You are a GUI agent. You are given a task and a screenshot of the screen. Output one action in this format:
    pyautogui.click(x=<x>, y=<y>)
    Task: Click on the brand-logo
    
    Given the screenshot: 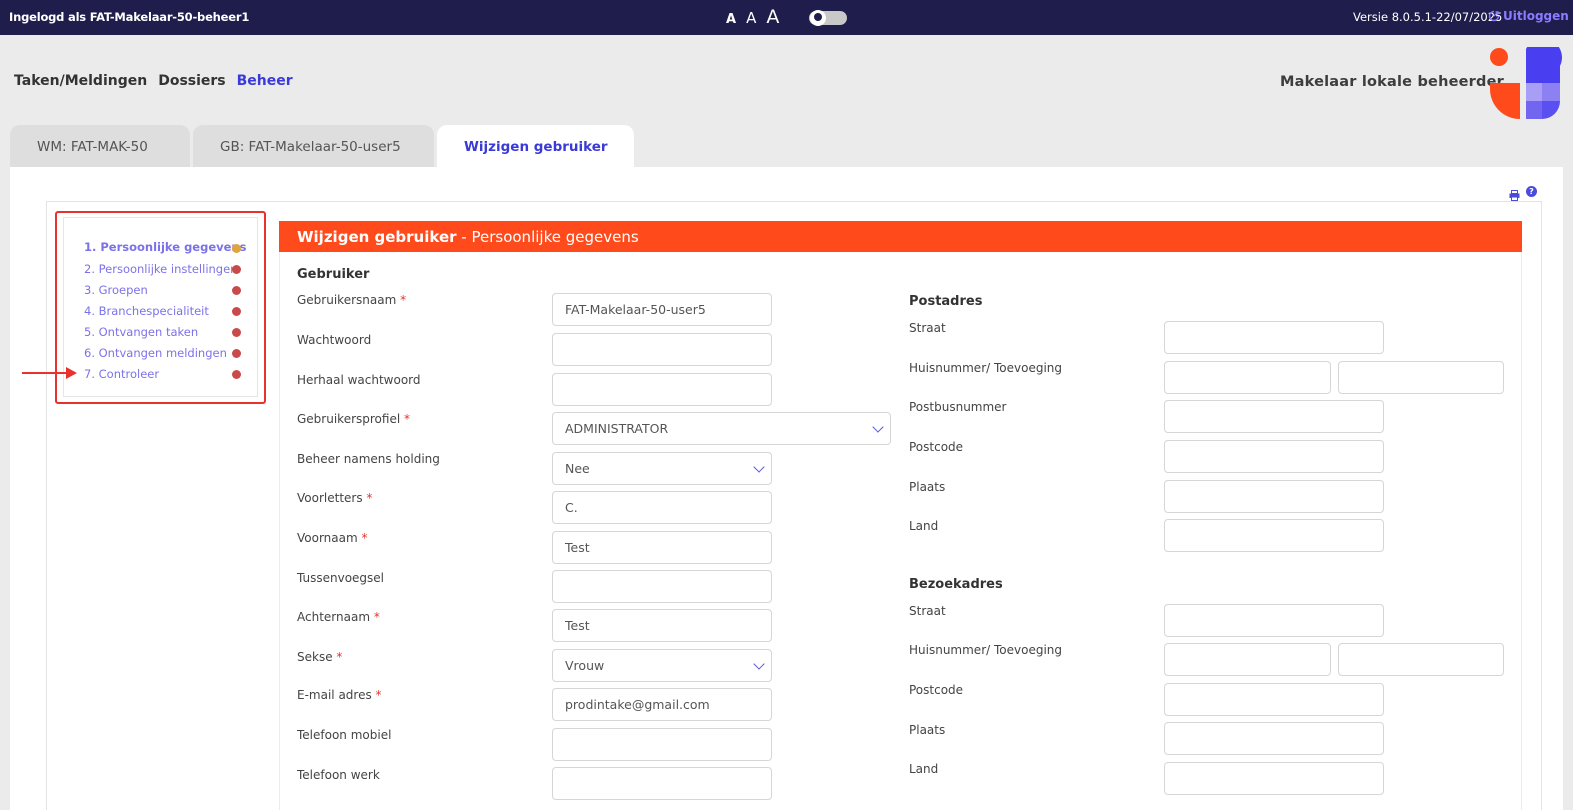 What is the action you would take?
    pyautogui.click(x=1526, y=83)
    